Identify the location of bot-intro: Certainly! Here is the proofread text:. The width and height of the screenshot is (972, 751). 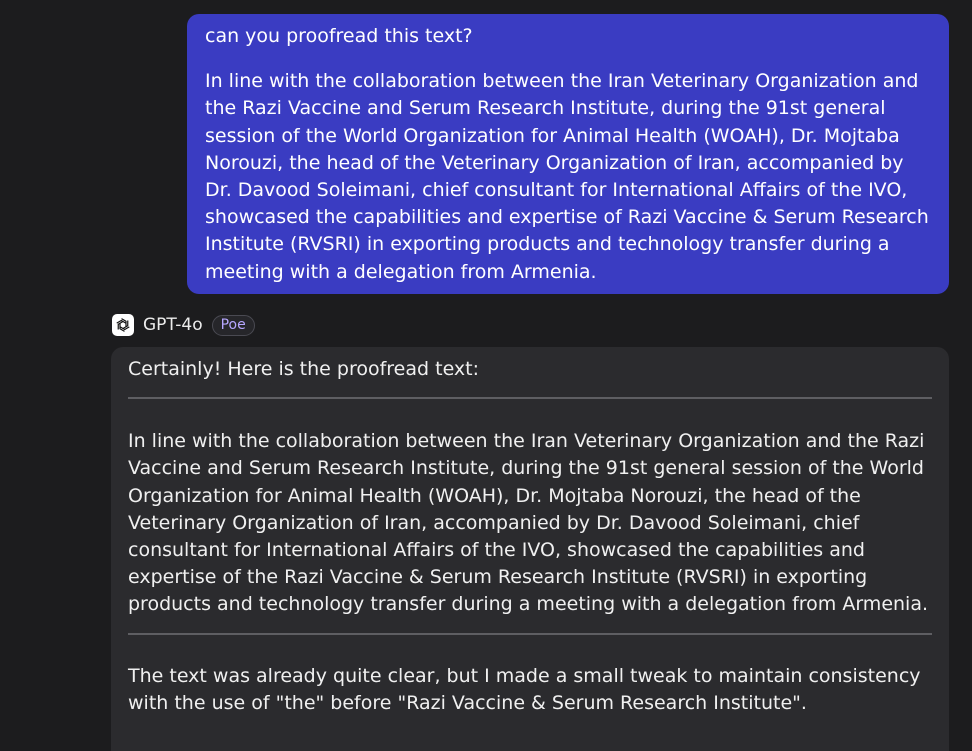
(304, 369).